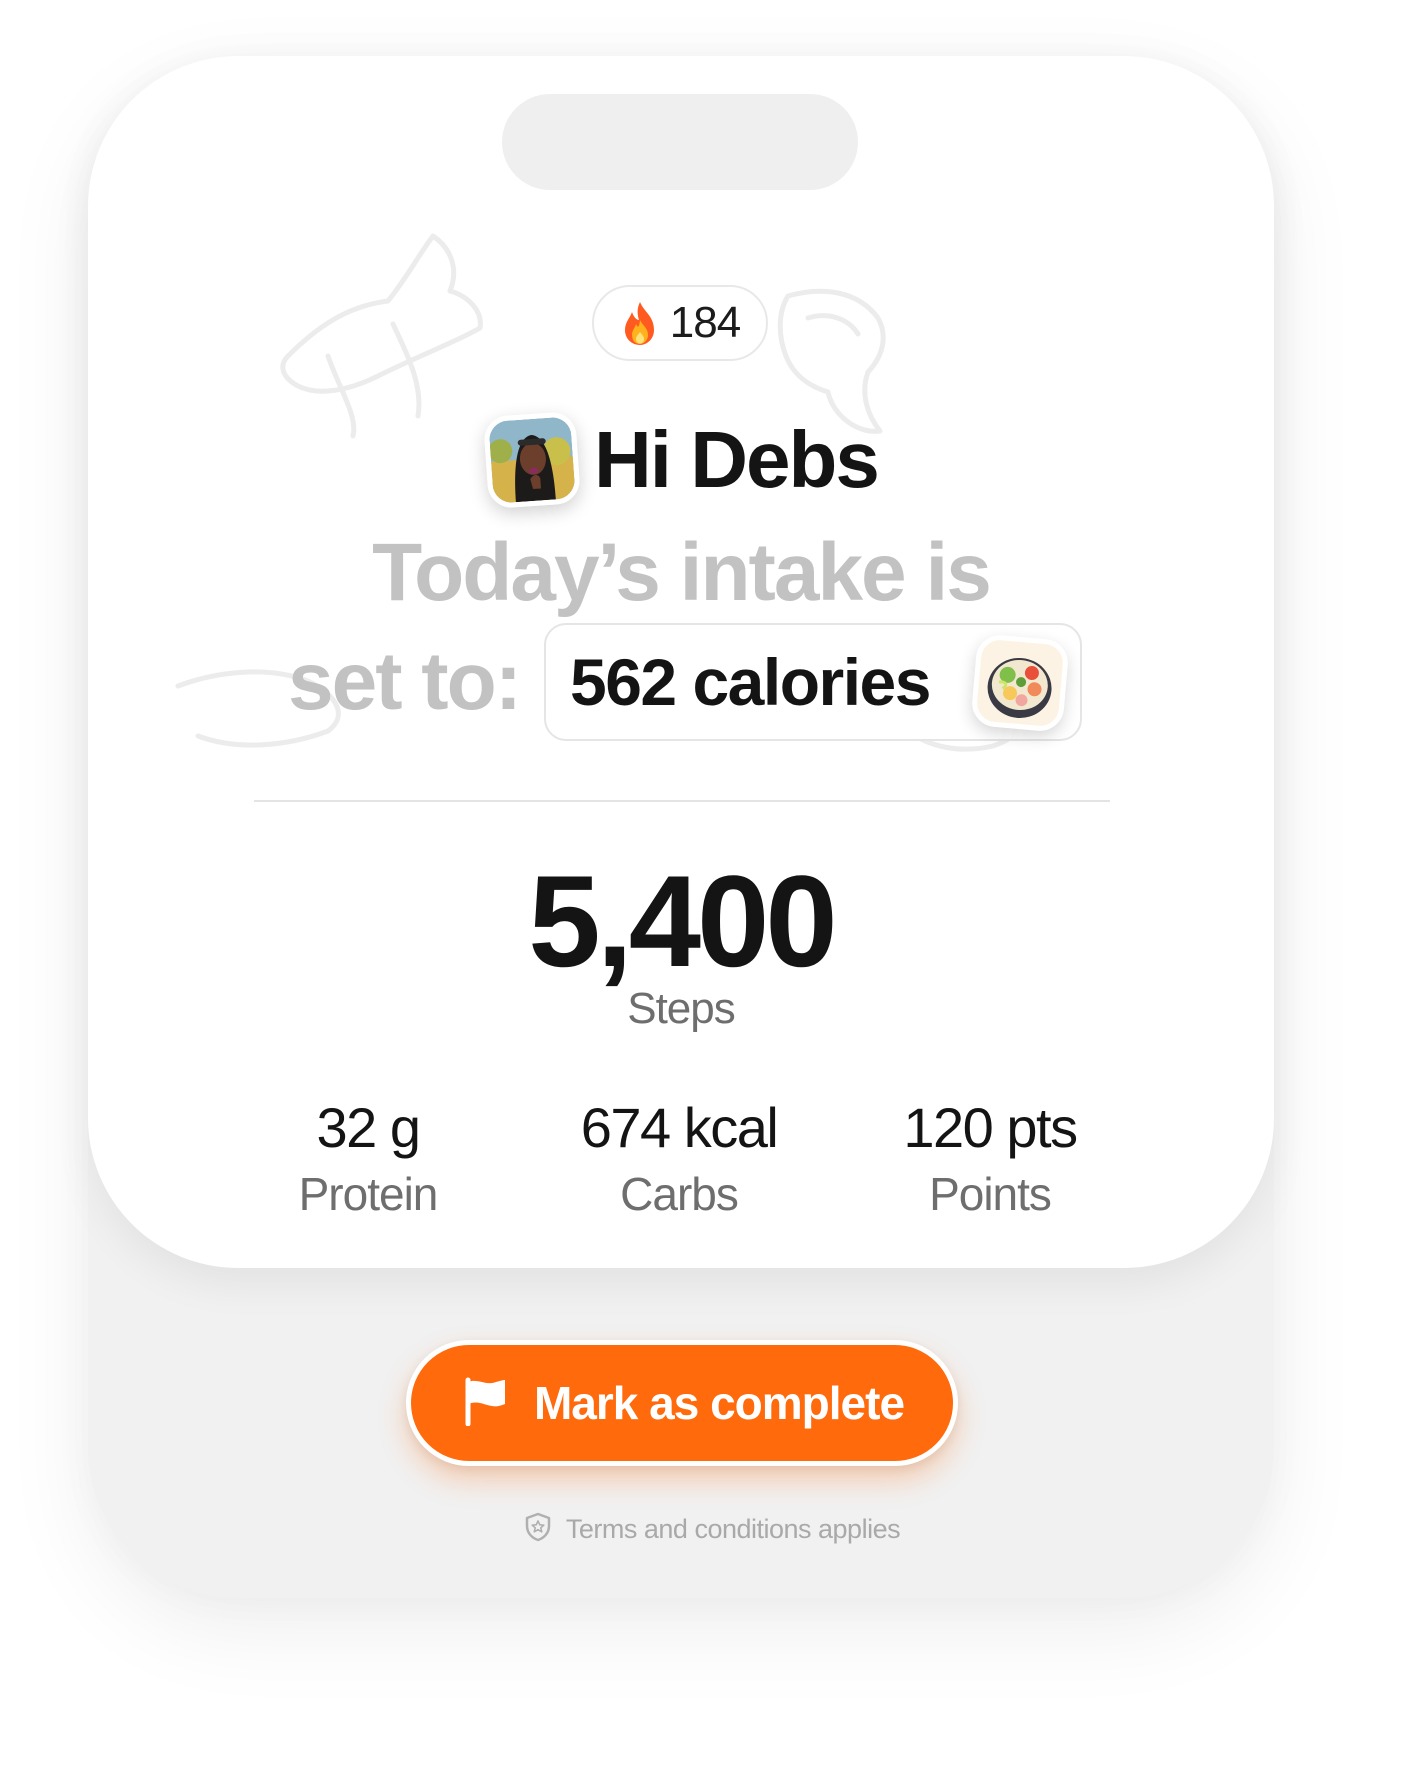  Describe the element at coordinates (705, 322) in the screenshot. I see `streak-count: 184` at that location.